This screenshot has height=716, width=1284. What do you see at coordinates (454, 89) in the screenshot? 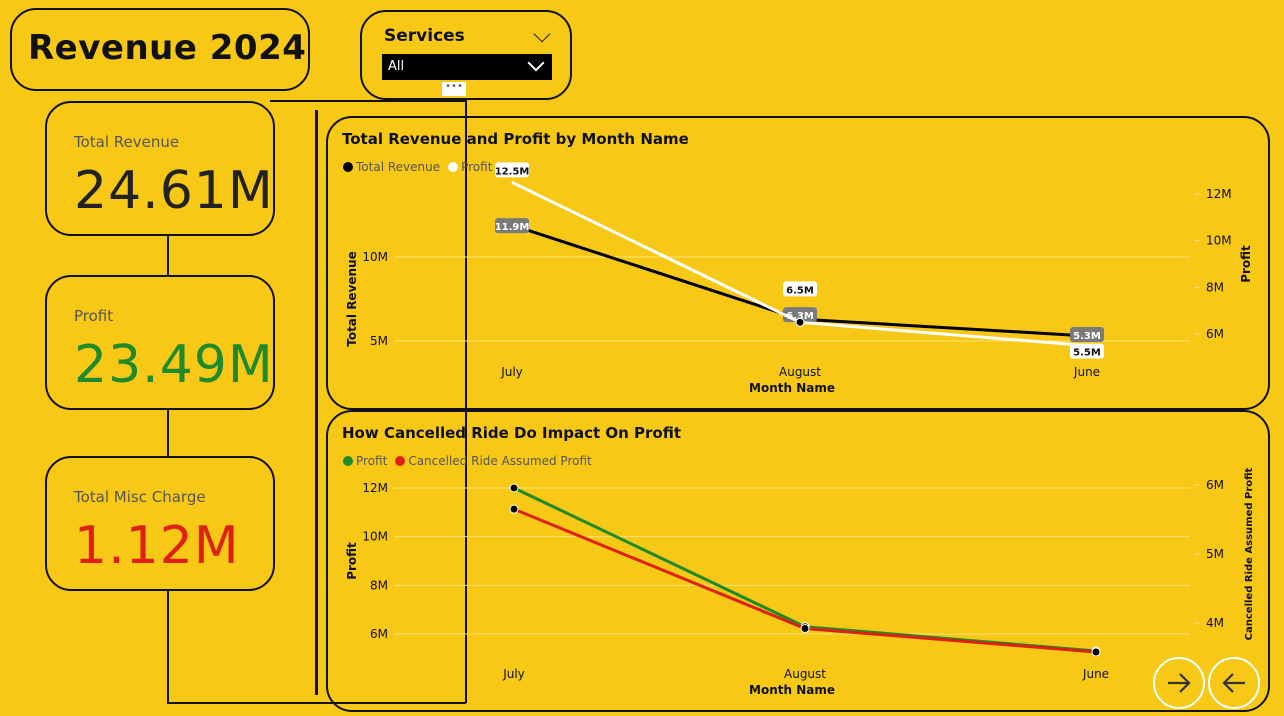
I see `more-options-icon: •••` at bounding box center [454, 89].